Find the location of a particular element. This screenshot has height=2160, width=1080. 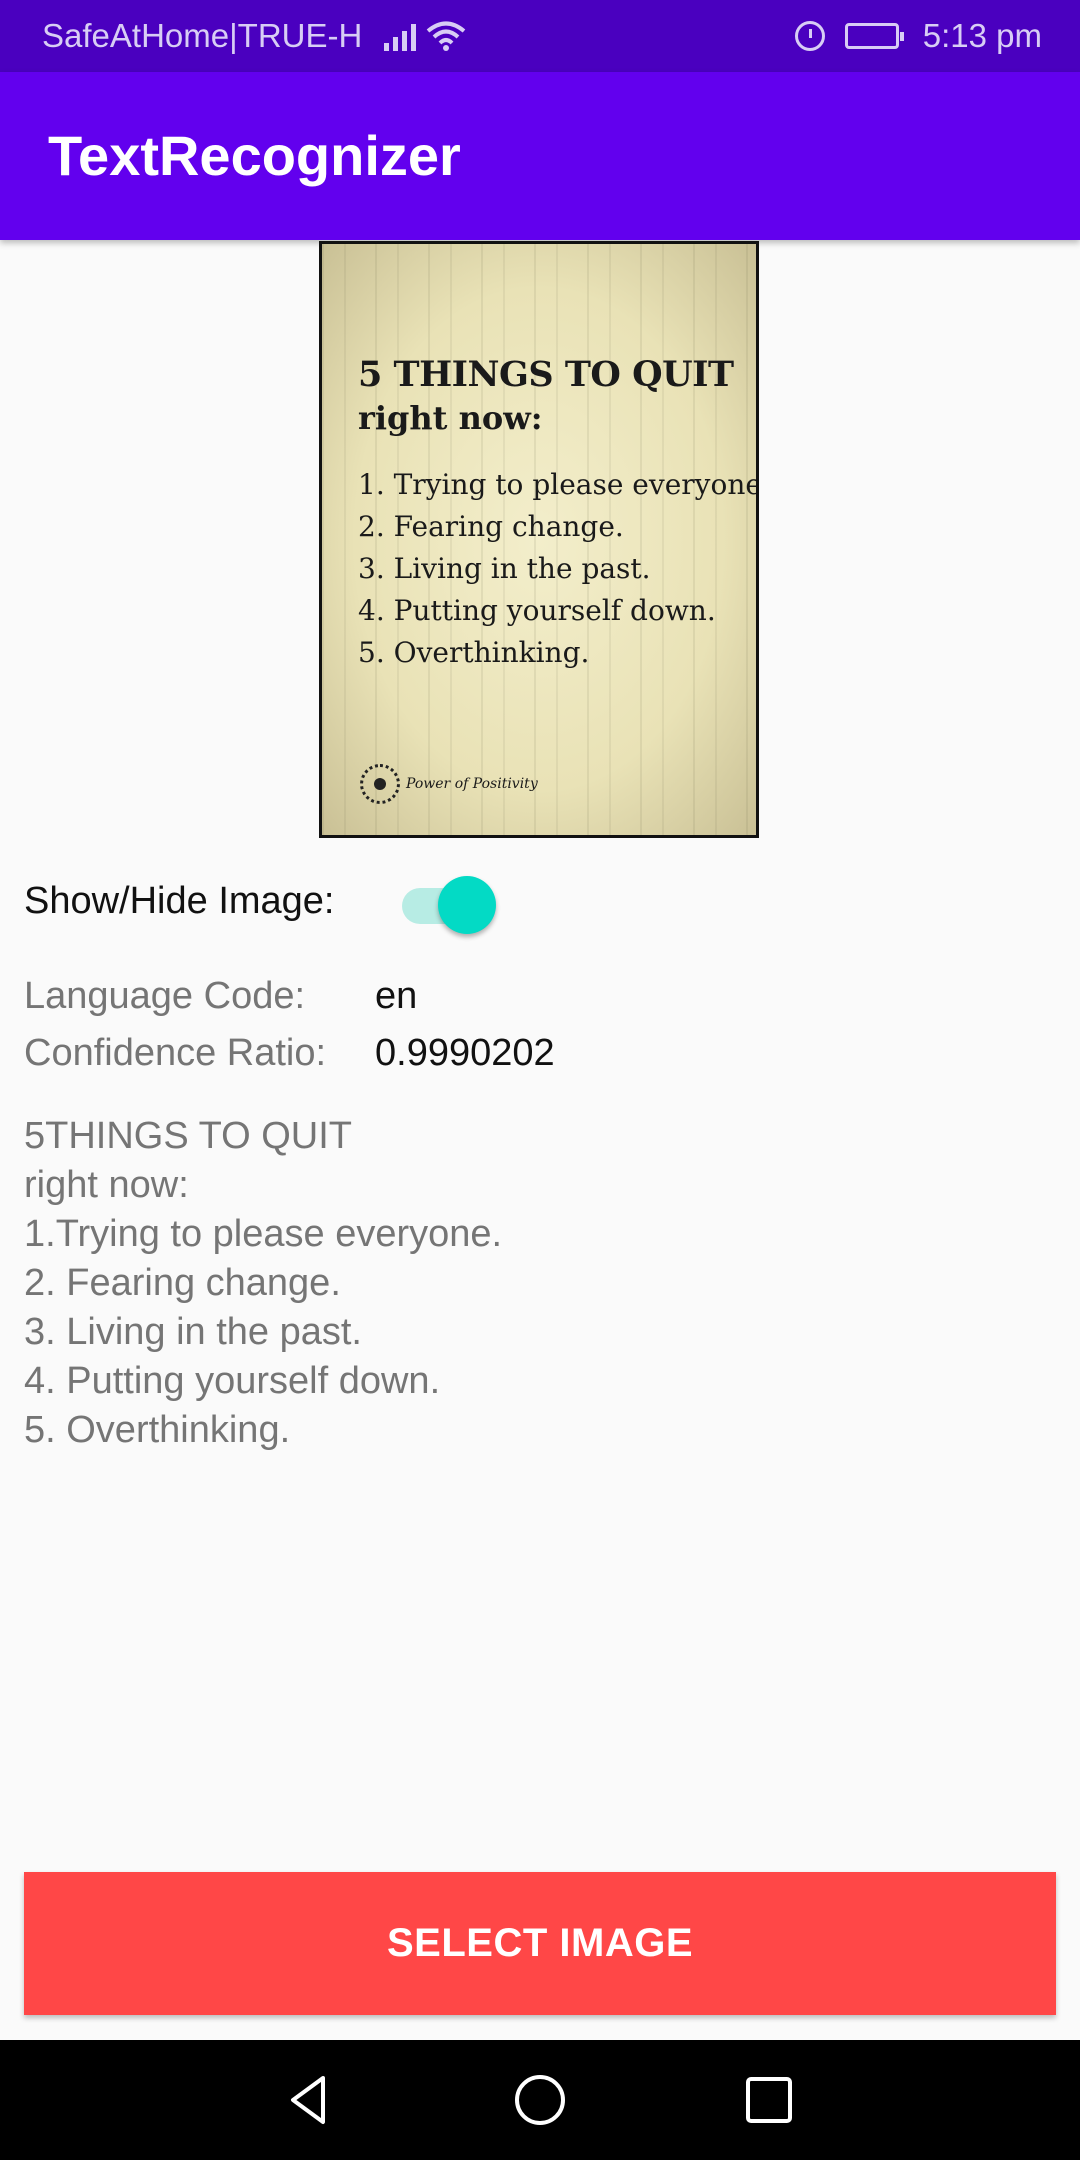

navigation-bar is located at coordinates (540, 2100).